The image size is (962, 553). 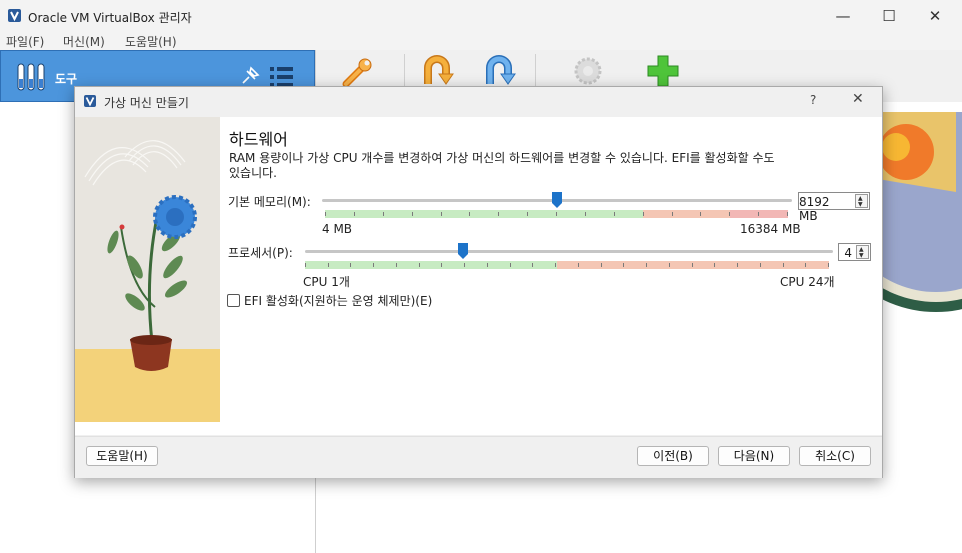 What do you see at coordinates (25, 41) in the screenshot?
I see `menu-file: 파일(F)` at bounding box center [25, 41].